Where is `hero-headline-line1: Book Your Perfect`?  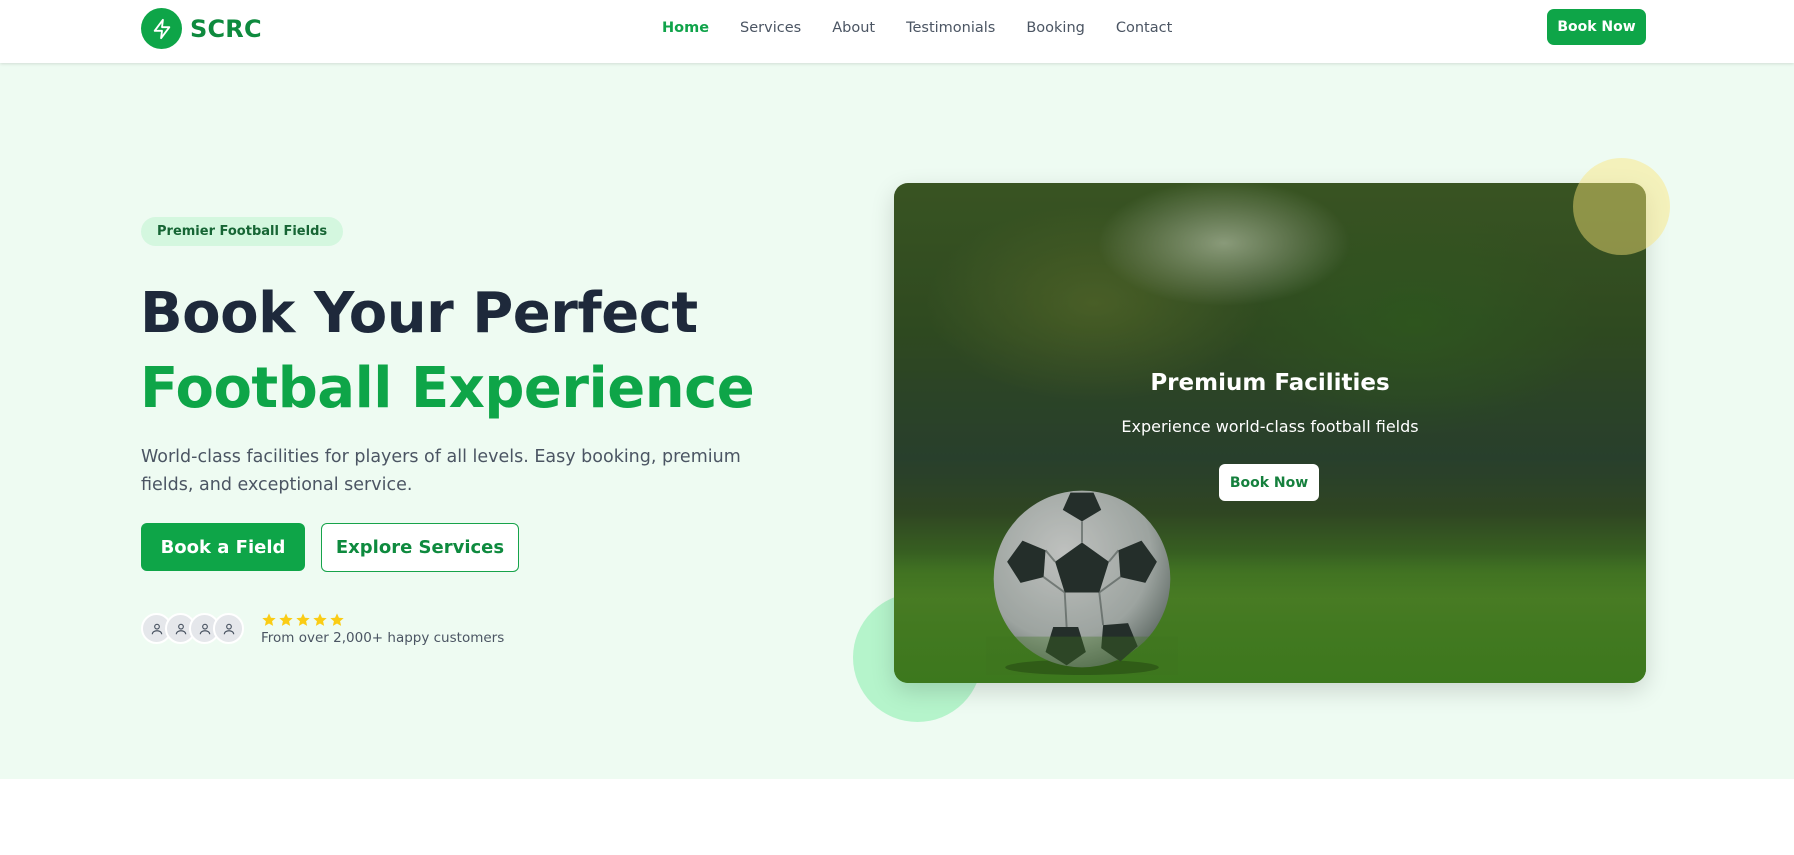
hero-headline-line1: Book Your Perfect is located at coordinates (419, 313).